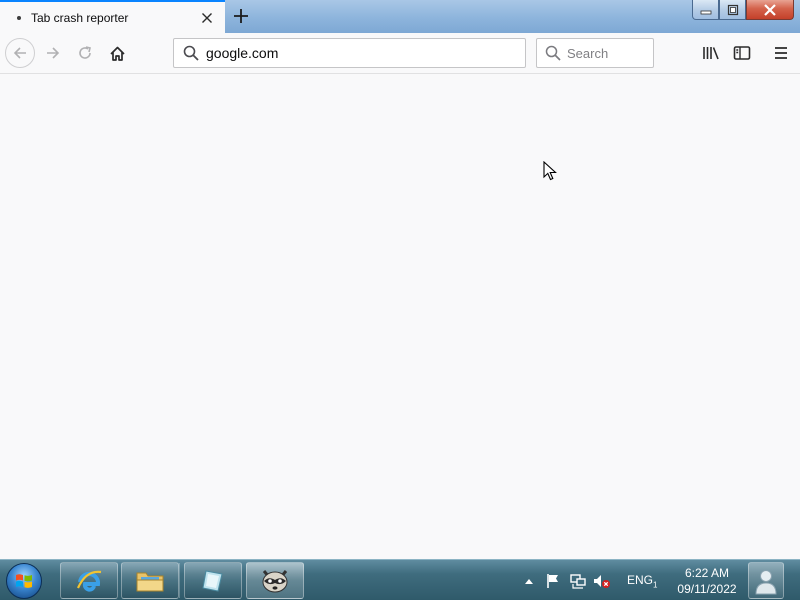 This screenshot has height=600, width=800. I want to click on search-bar, so click(595, 53).